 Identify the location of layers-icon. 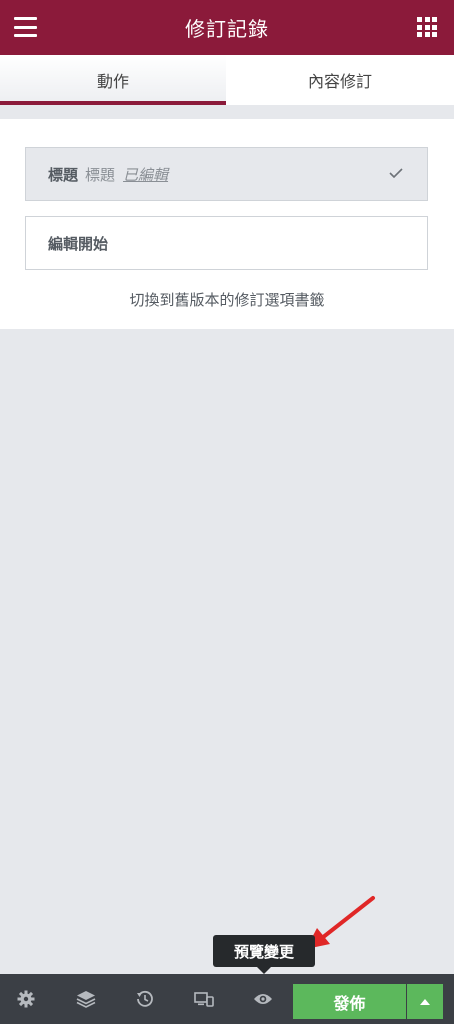
(86, 999).